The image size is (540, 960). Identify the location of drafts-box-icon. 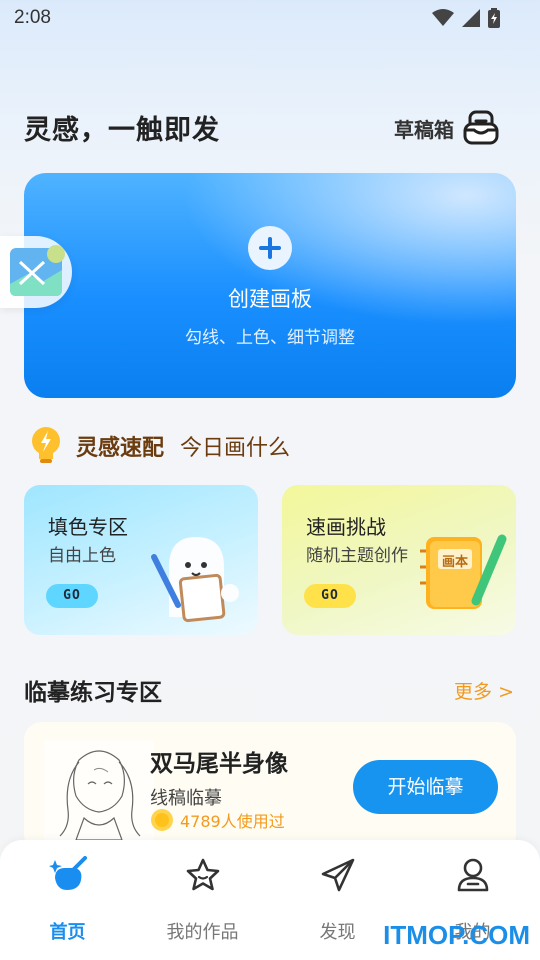
(481, 127).